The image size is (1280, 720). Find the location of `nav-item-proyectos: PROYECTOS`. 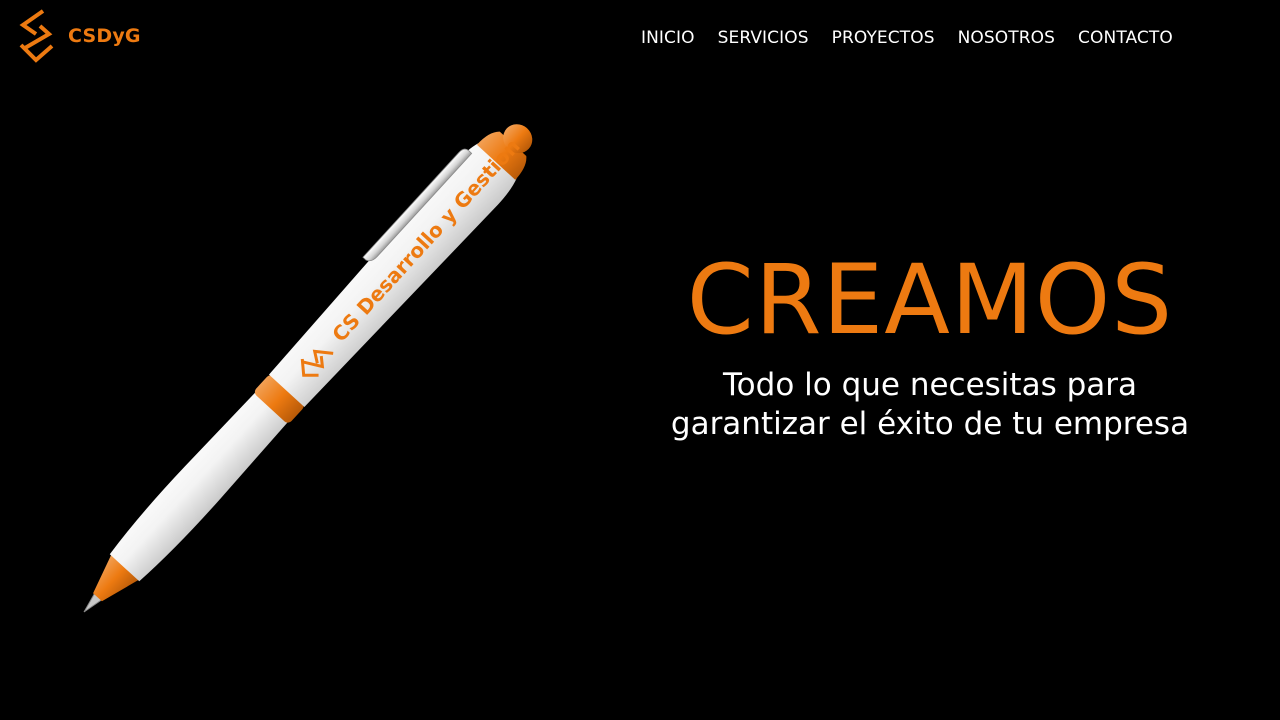

nav-item-proyectos: PROYECTOS is located at coordinates (883, 38).